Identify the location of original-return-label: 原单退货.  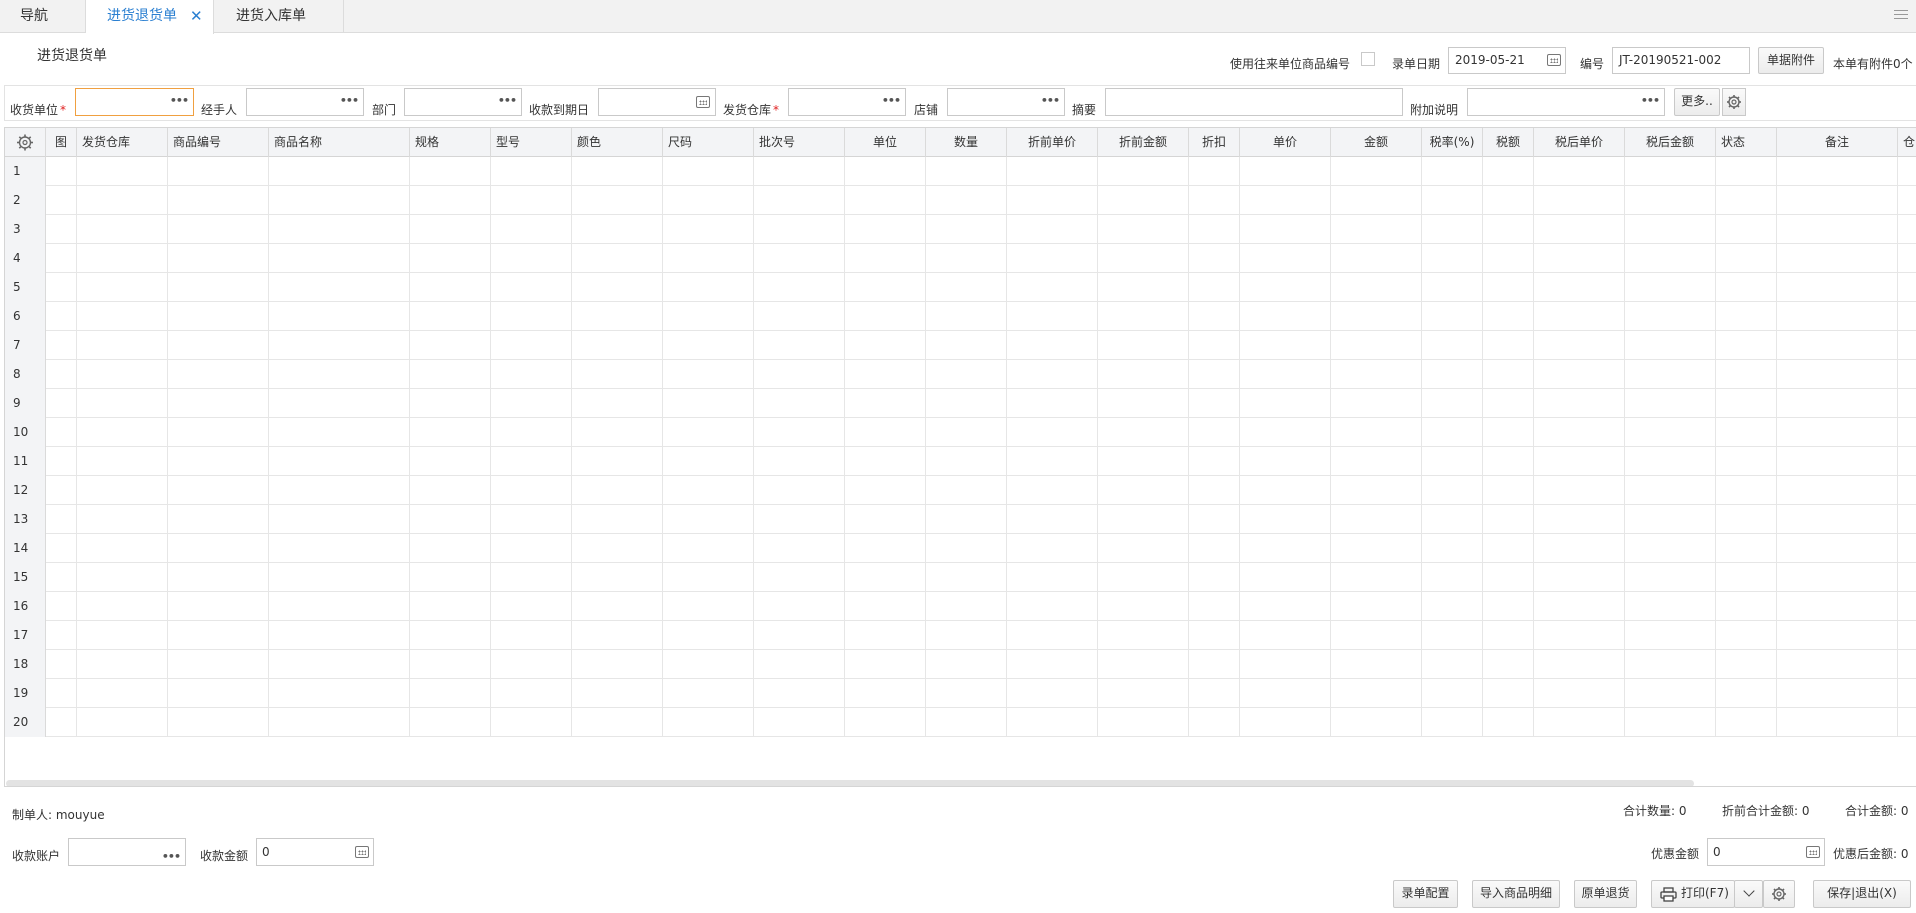
(1605, 893).